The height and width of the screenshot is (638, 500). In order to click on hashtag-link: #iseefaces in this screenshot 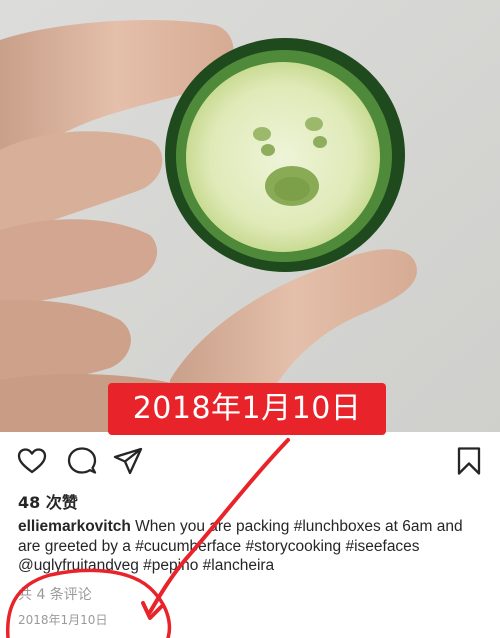, I will do `click(382, 546)`.